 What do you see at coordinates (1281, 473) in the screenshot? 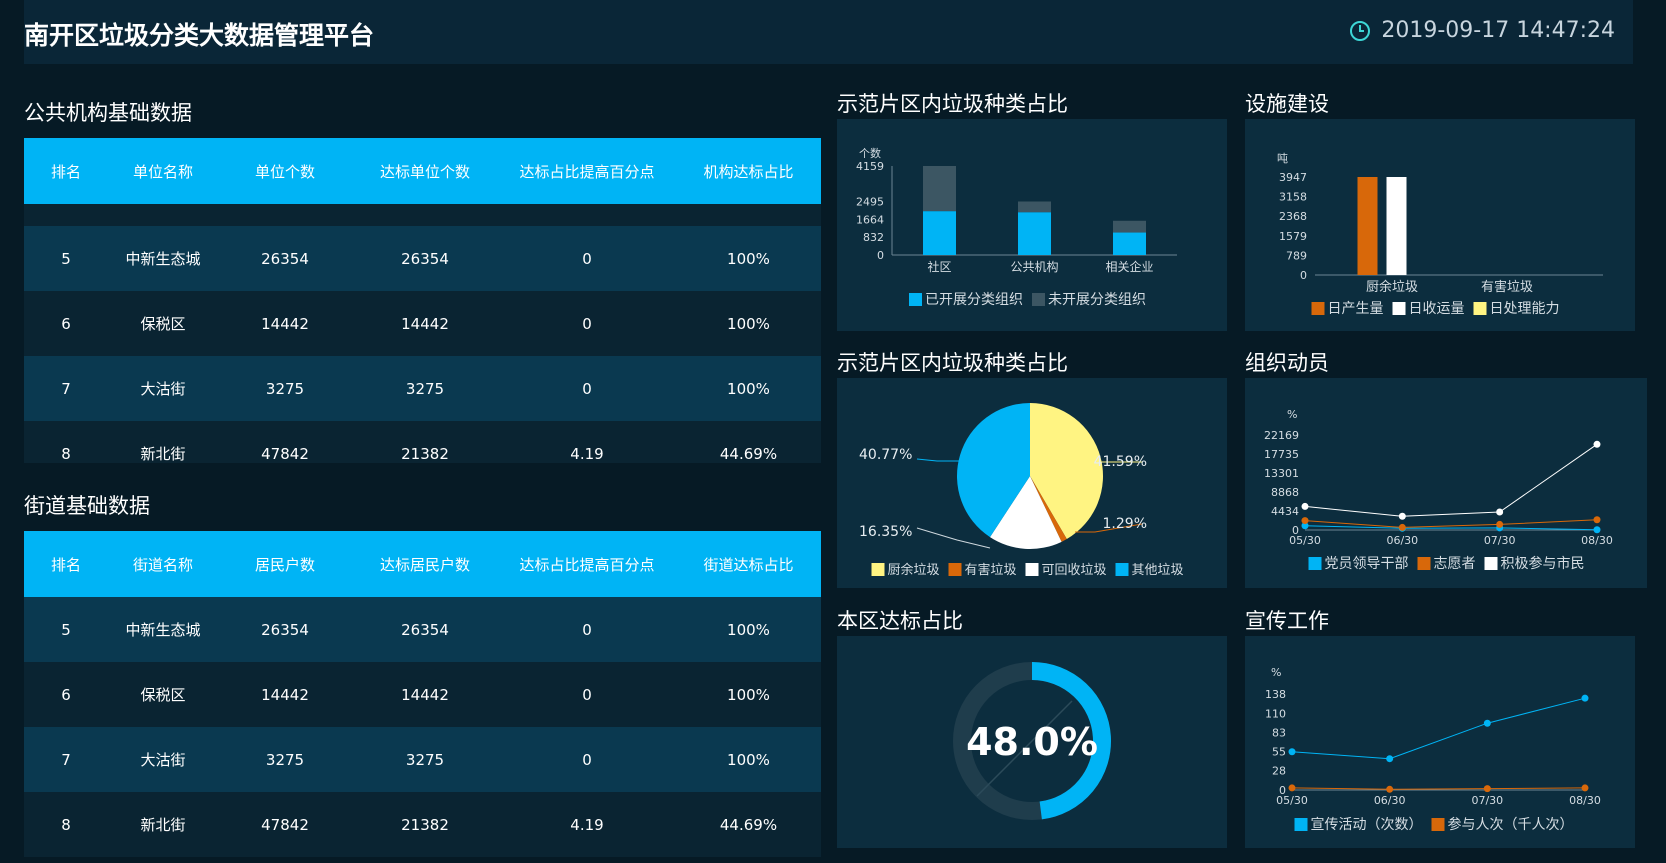
I see `y-tick-label: 13301` at bounding box center [1281, 473].